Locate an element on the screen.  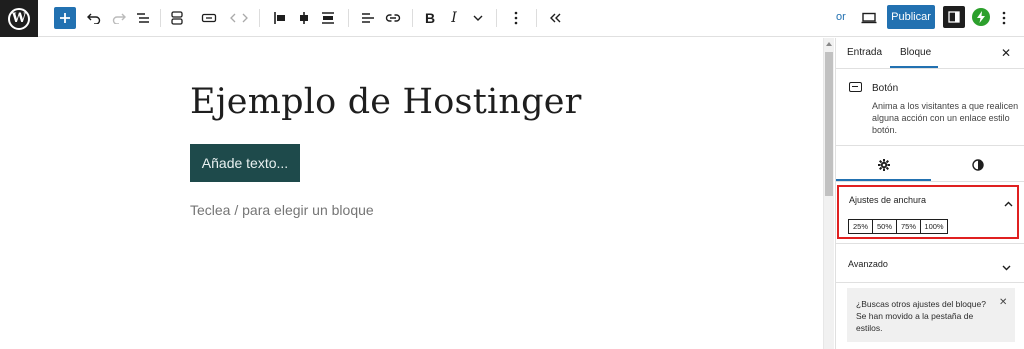
desktop-icon is located at coordinates (869, 18).